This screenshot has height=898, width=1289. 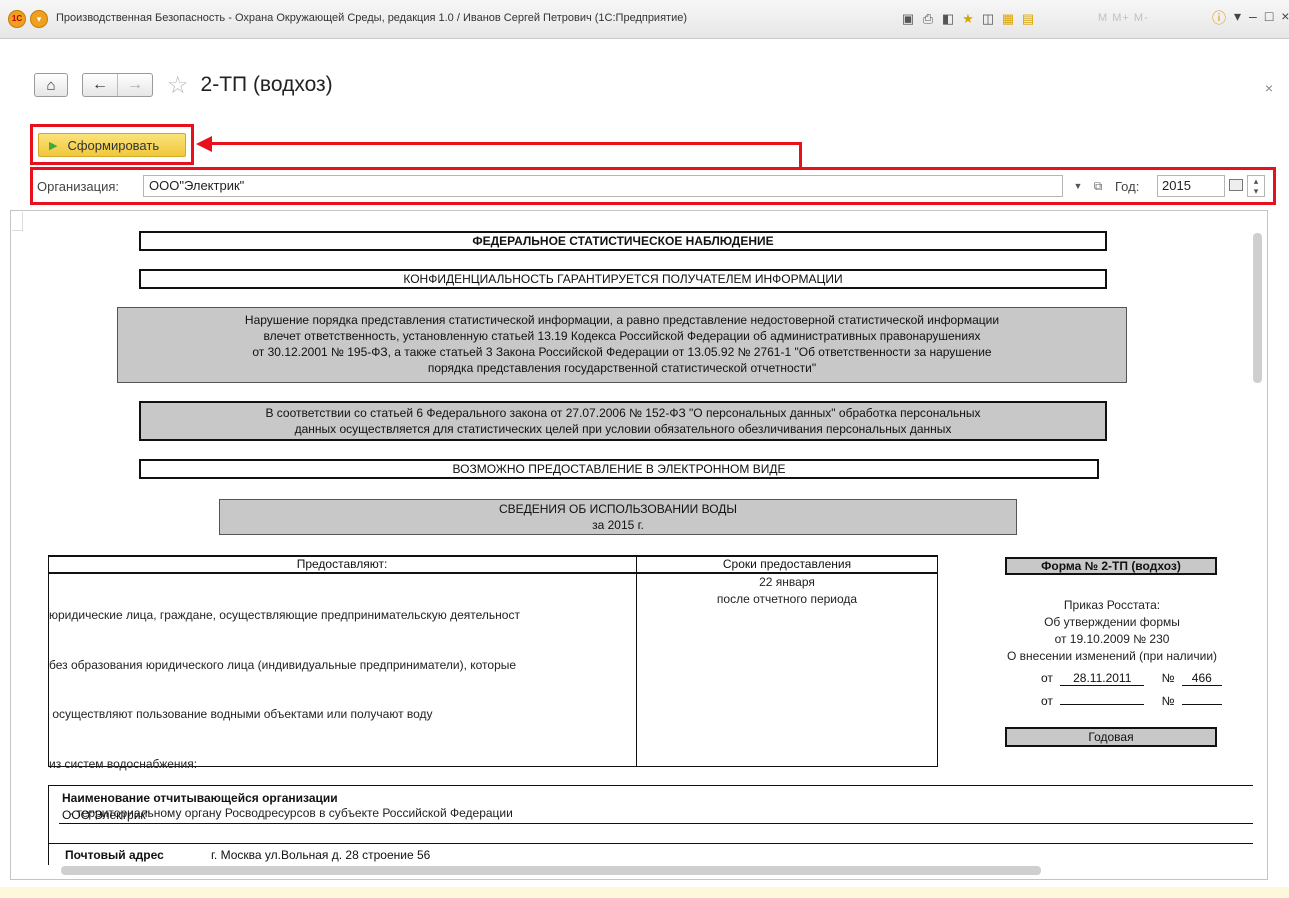 What do you see at coordinates (39, 19) in the screenshot?
I see `main-menu-icon: ▾` at bounding box center [39, 19].